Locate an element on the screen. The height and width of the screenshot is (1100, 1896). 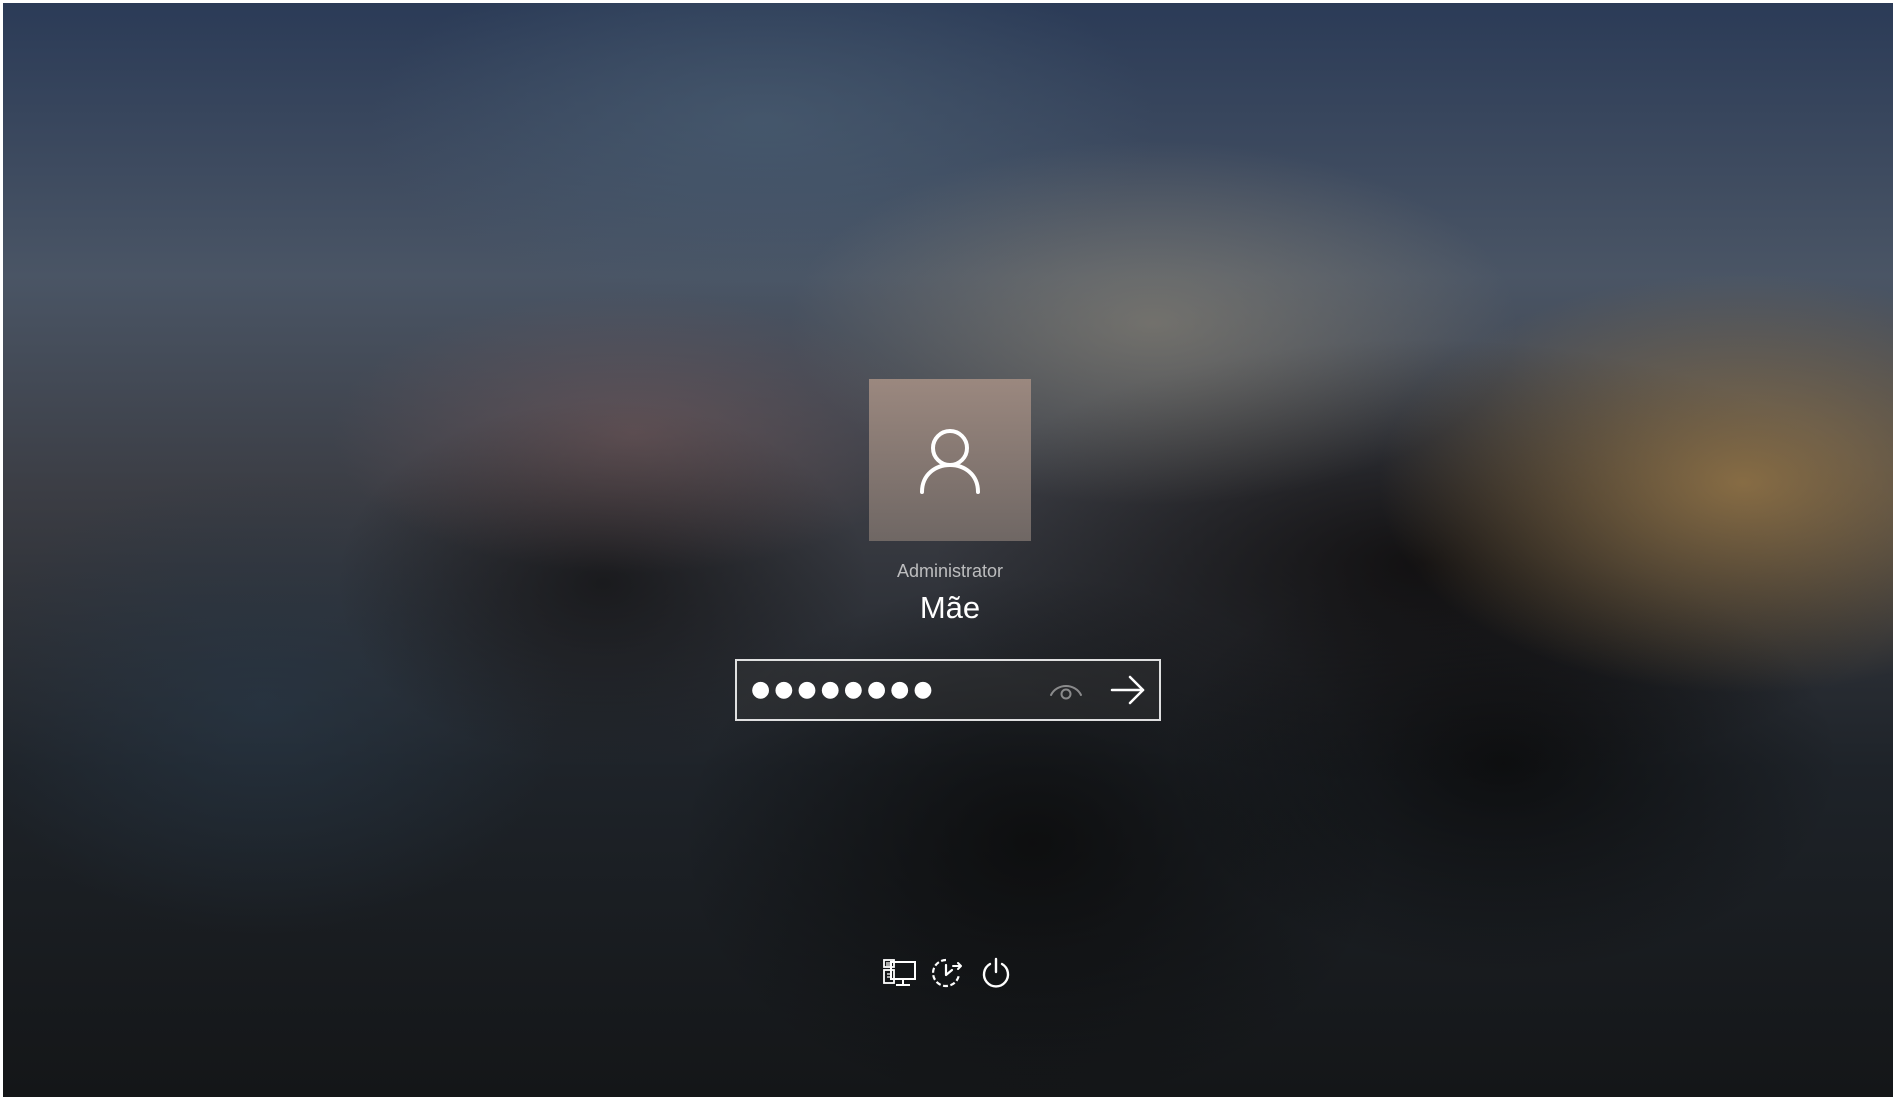
power-button is located at coordinates (996, 973).